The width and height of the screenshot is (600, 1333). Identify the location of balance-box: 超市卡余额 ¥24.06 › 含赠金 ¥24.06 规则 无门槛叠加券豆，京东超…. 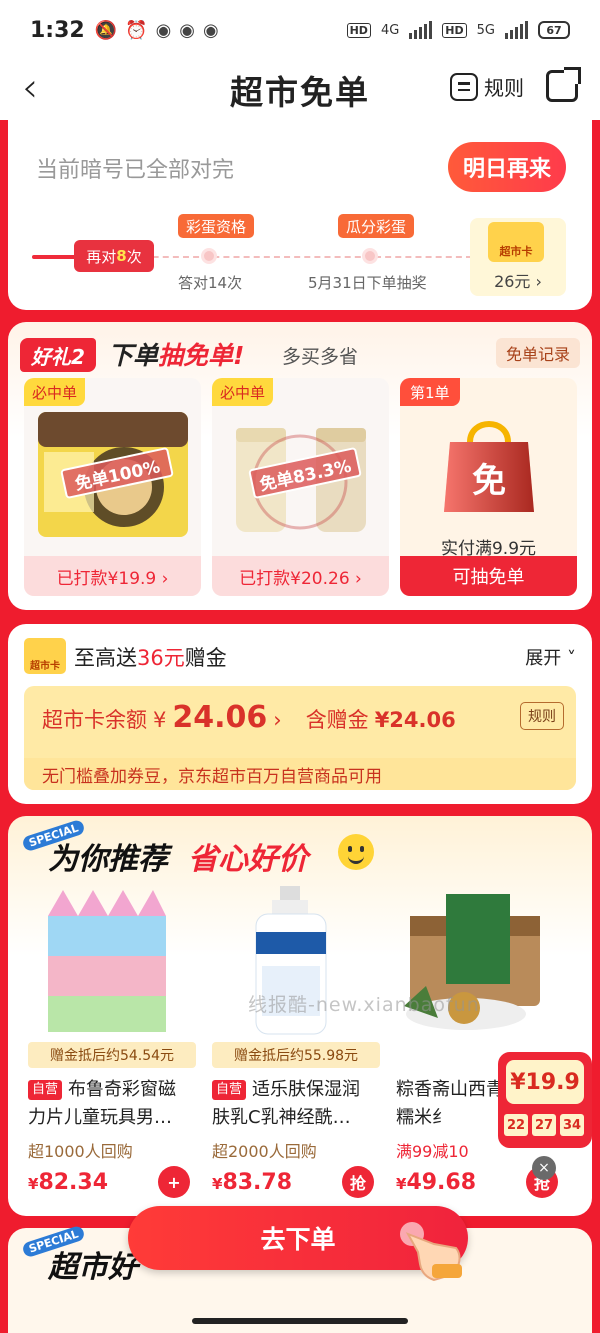
(300, 738).